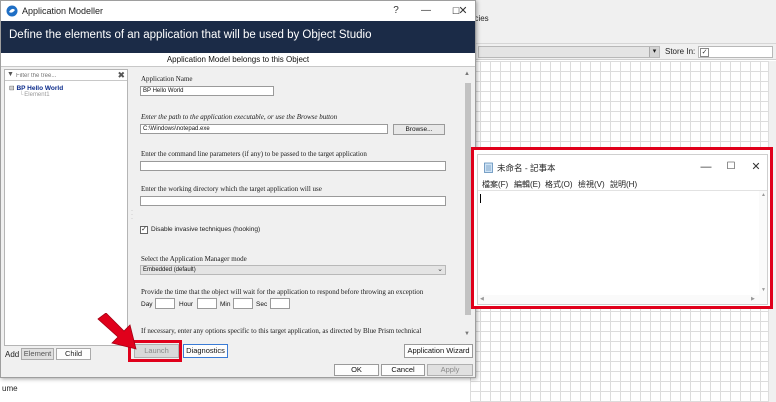 This screenshot has height=402, width=776. I want to click on add-element-button: Element, so click(37, 354).